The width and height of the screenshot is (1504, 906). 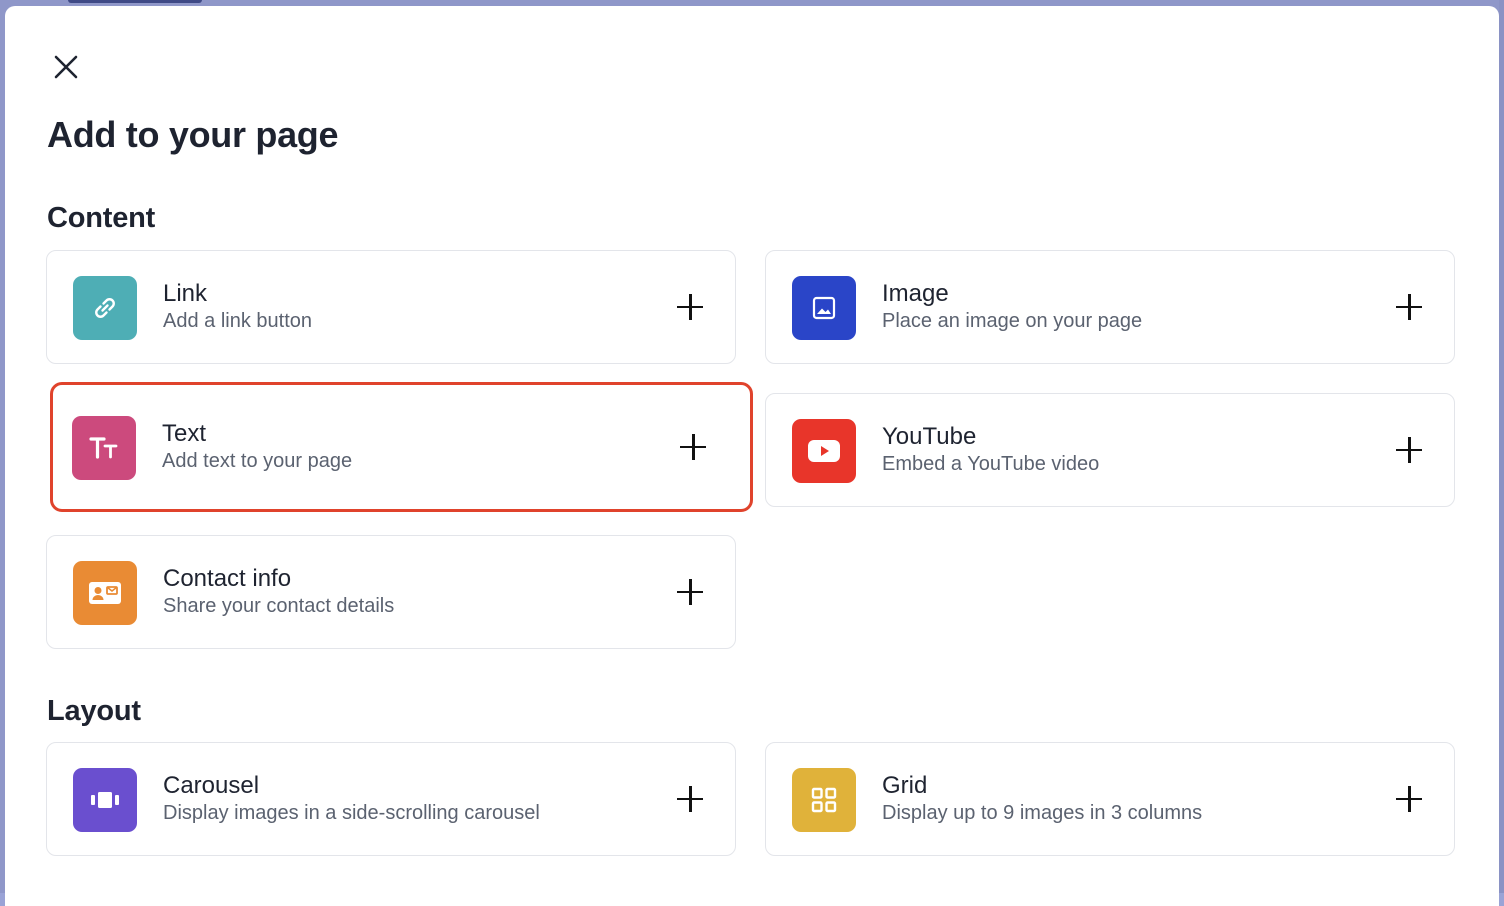 What do you see at coordinates (915, 293) in the screenshot?
I see `image-title: Image` at bounding box center [915, 293].